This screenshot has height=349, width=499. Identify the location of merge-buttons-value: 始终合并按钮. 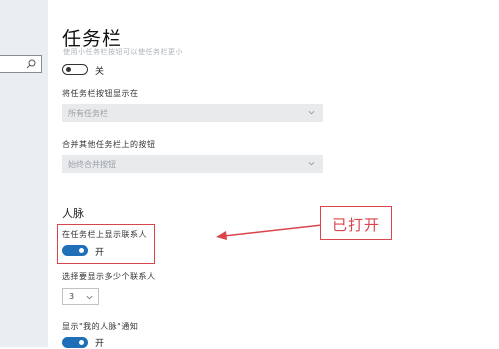
(92, 164).